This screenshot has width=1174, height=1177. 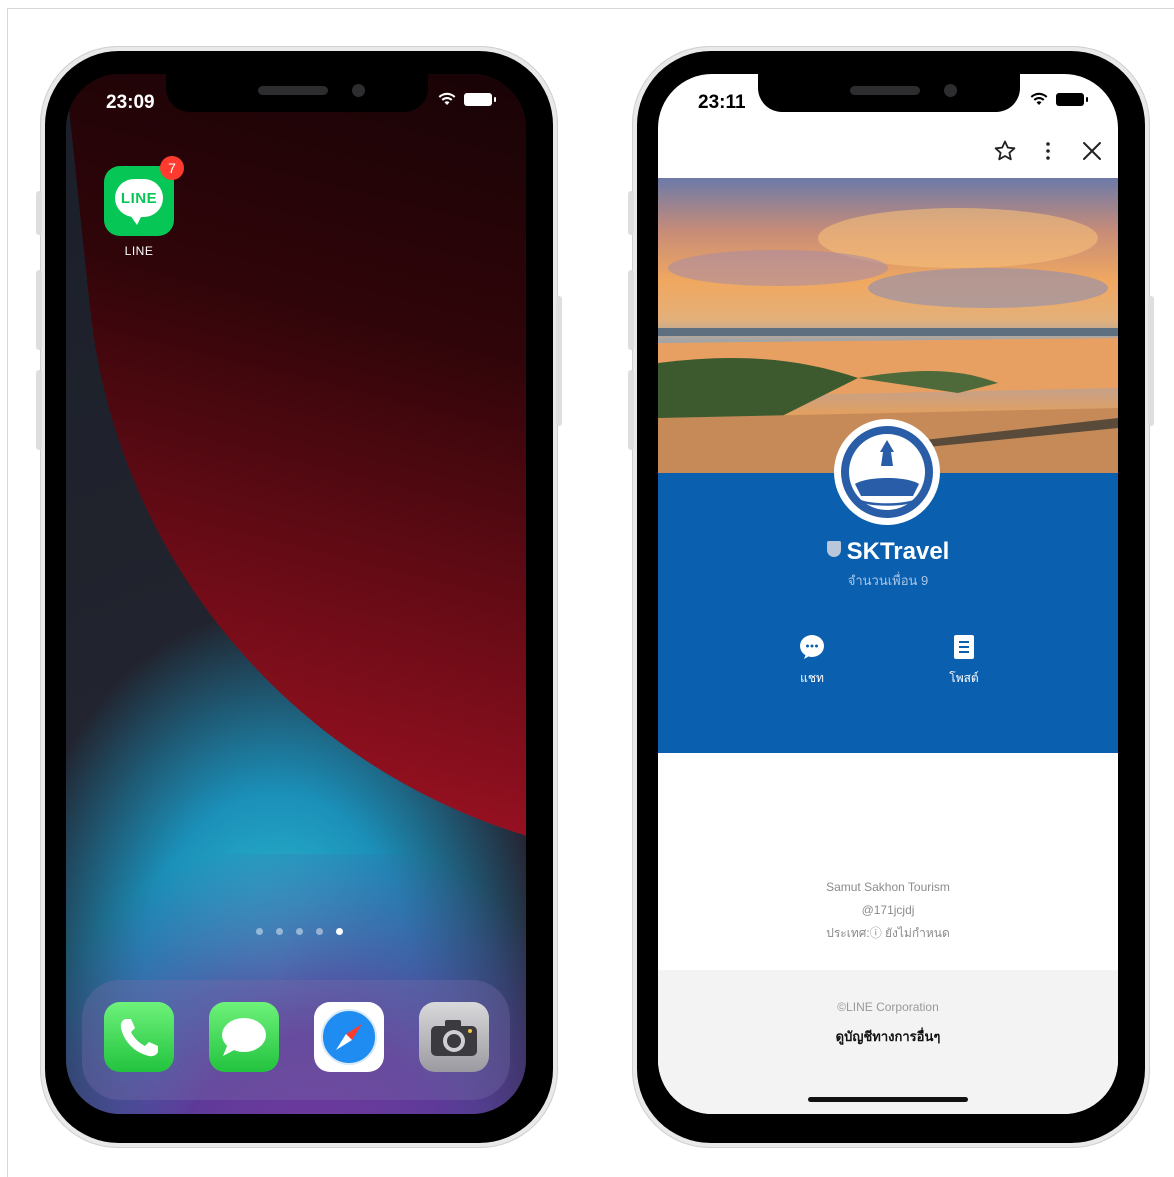 I want to click on safari-icon, so click(x=349, y=1037).